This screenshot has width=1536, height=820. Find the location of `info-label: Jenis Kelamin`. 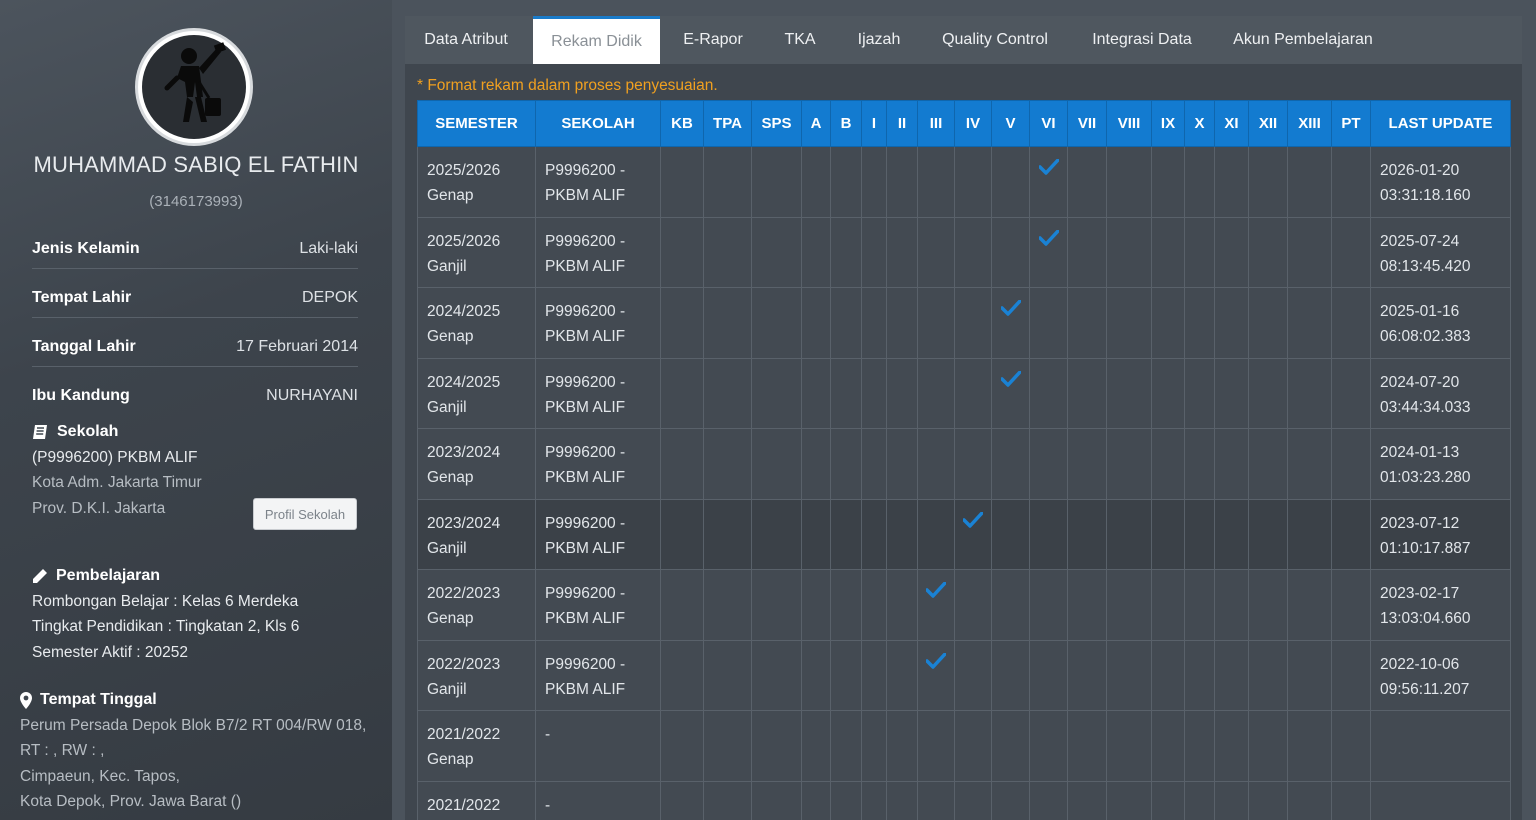

info-label: Jenis Kelamin is located at coordinates (86, 248).